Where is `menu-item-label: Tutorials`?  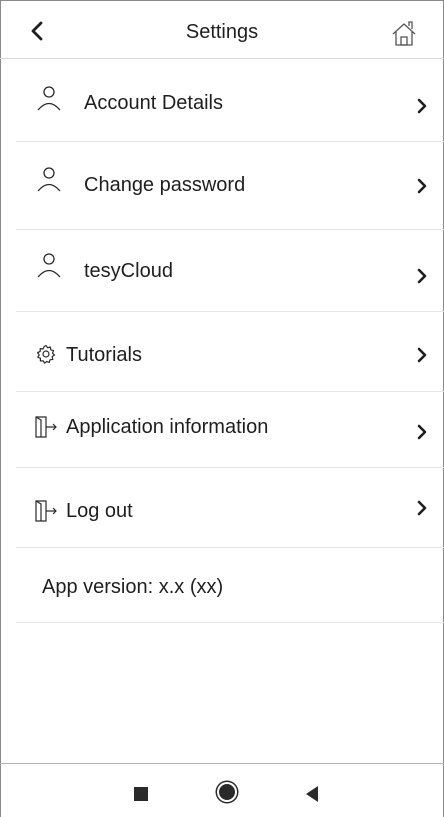
menu-item-label: Tutorials is located at coordinates (104, 355).